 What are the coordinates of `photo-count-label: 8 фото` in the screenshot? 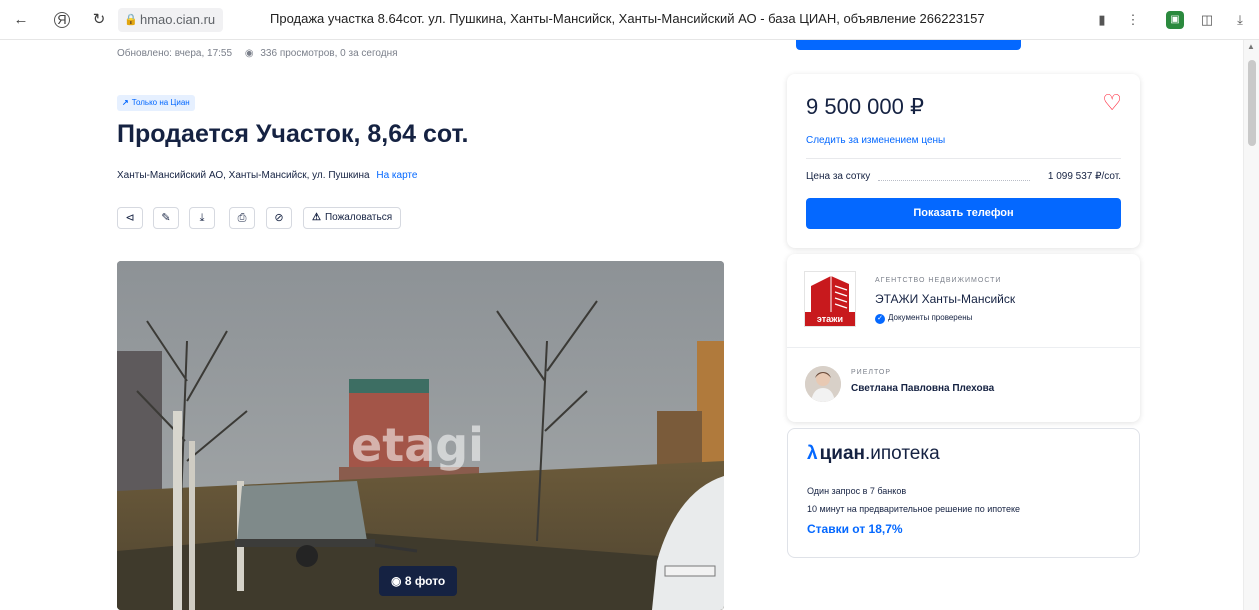 It's located at (425, 581).